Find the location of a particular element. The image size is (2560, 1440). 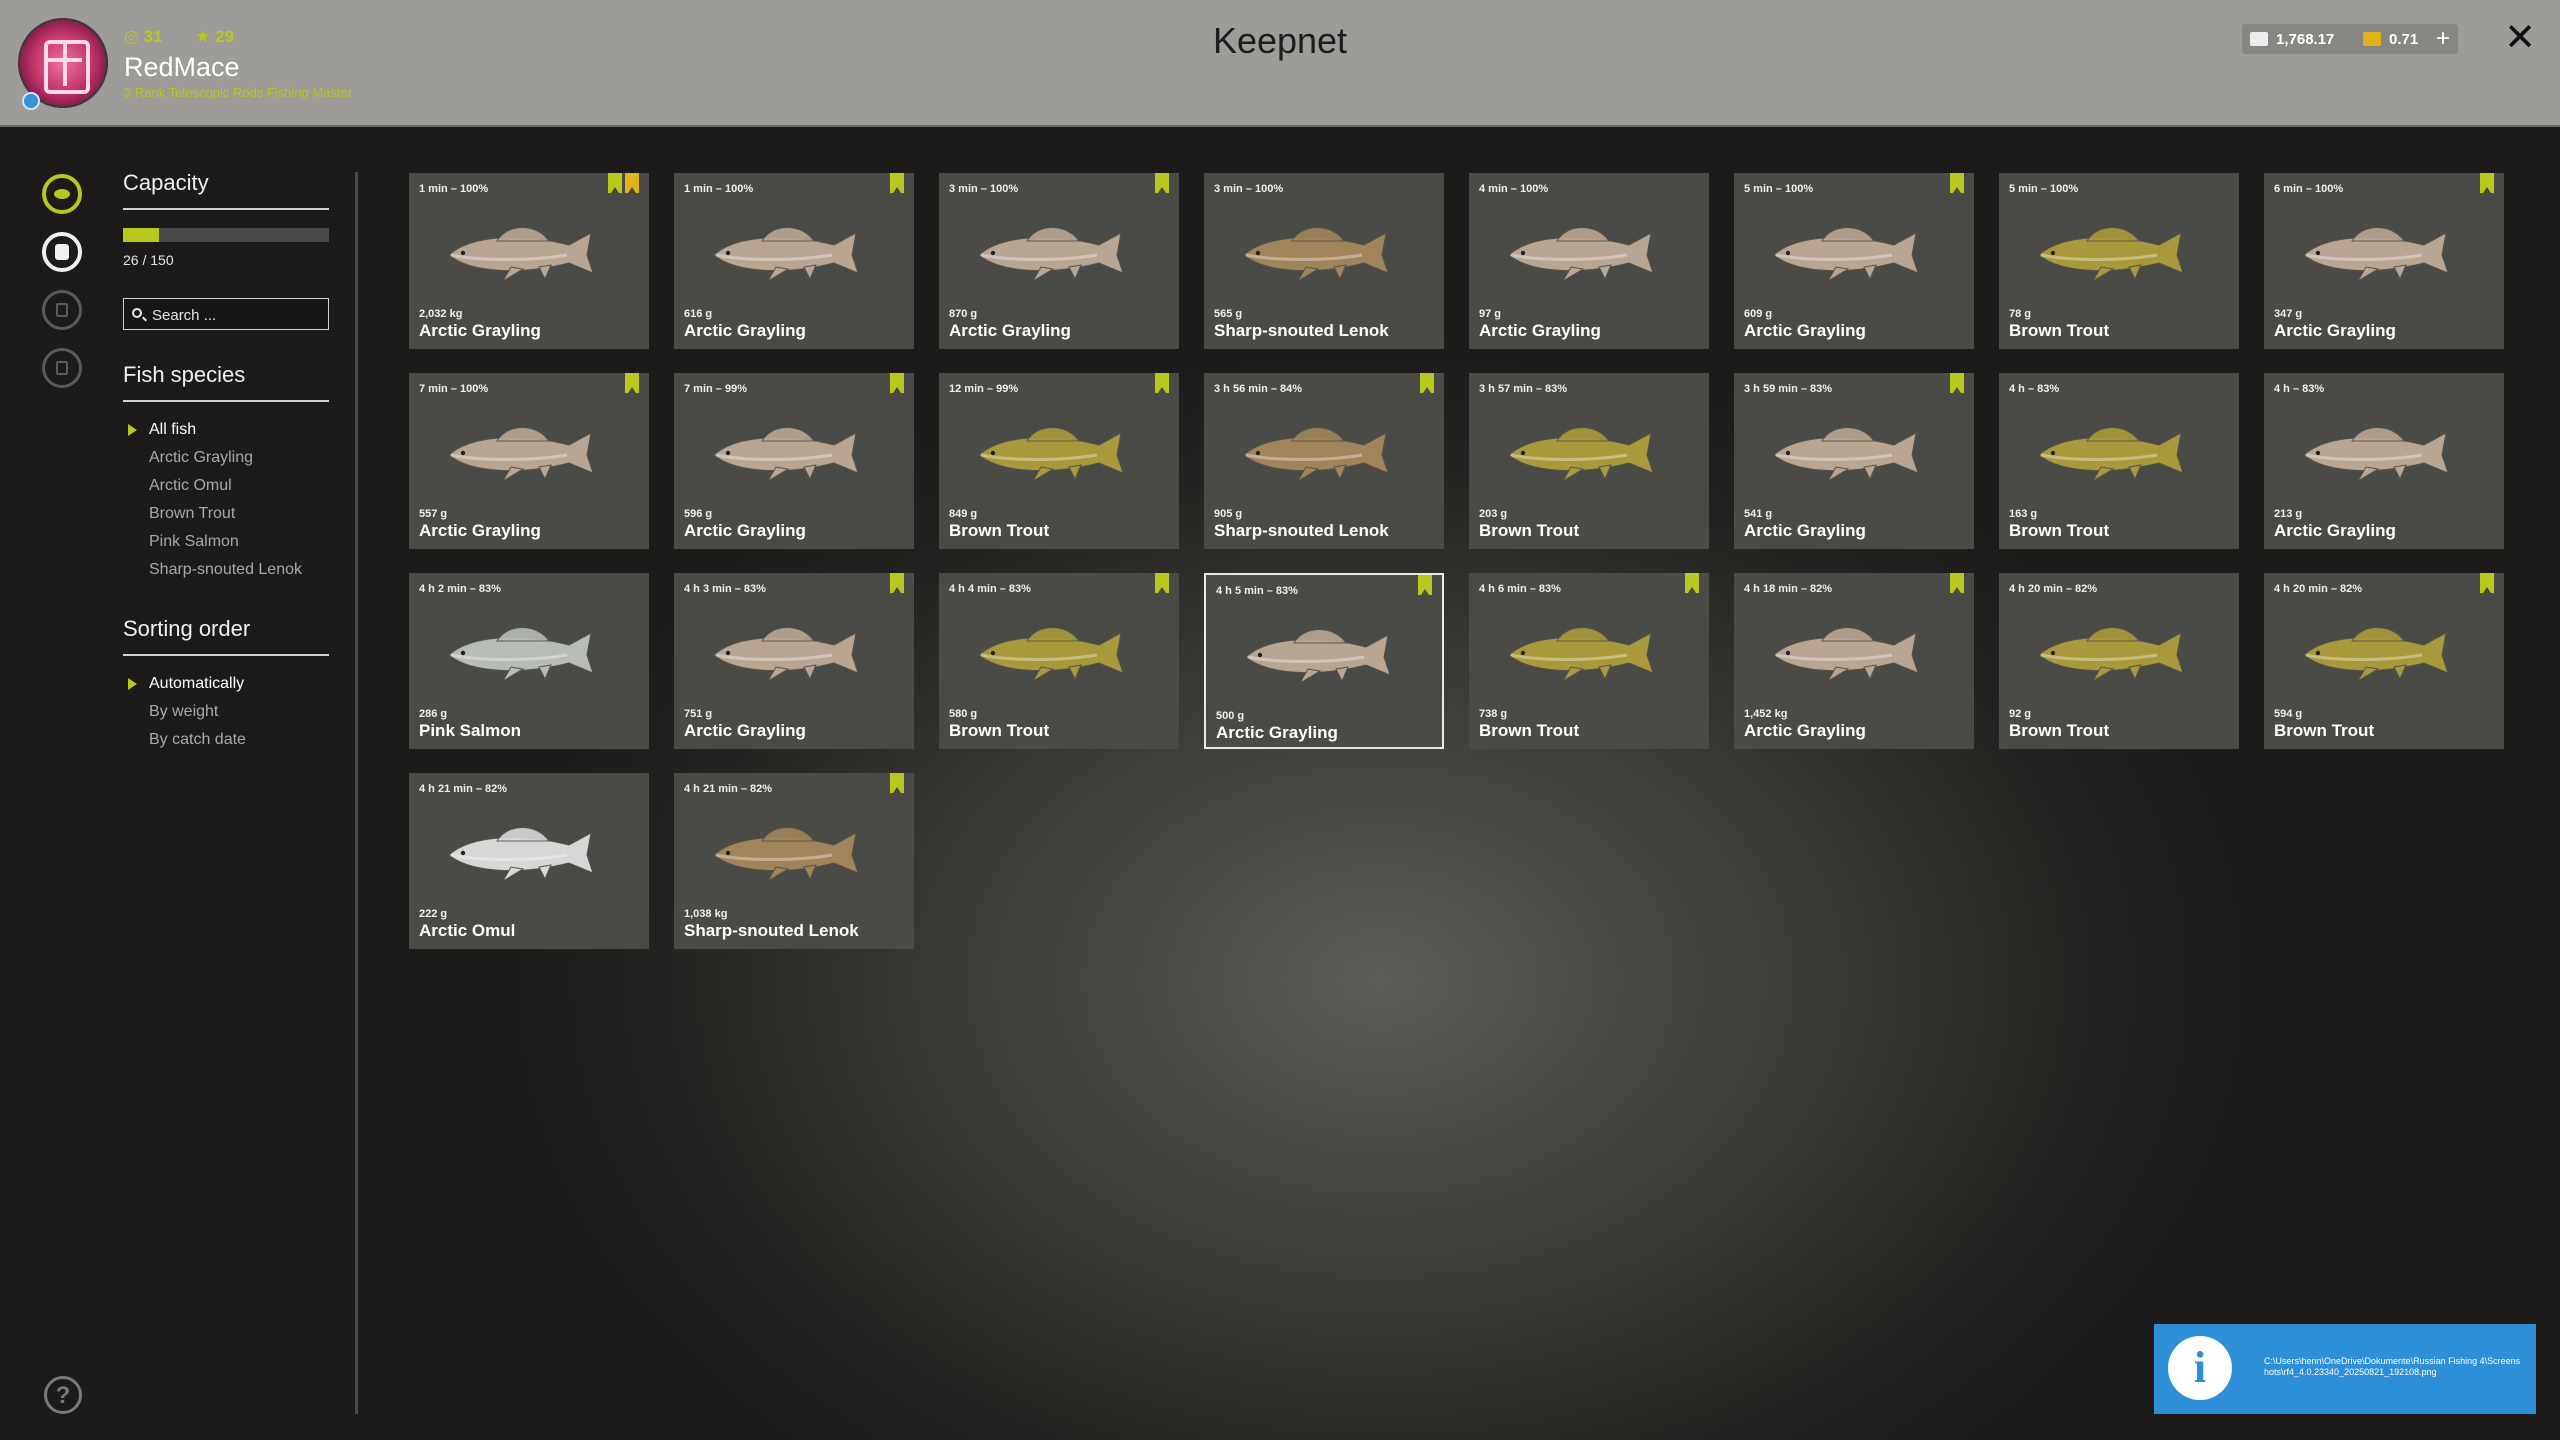

fish-card: 1 min – 100% 2,032 kg Arctic Grayling is located at coordinates (529, 261).